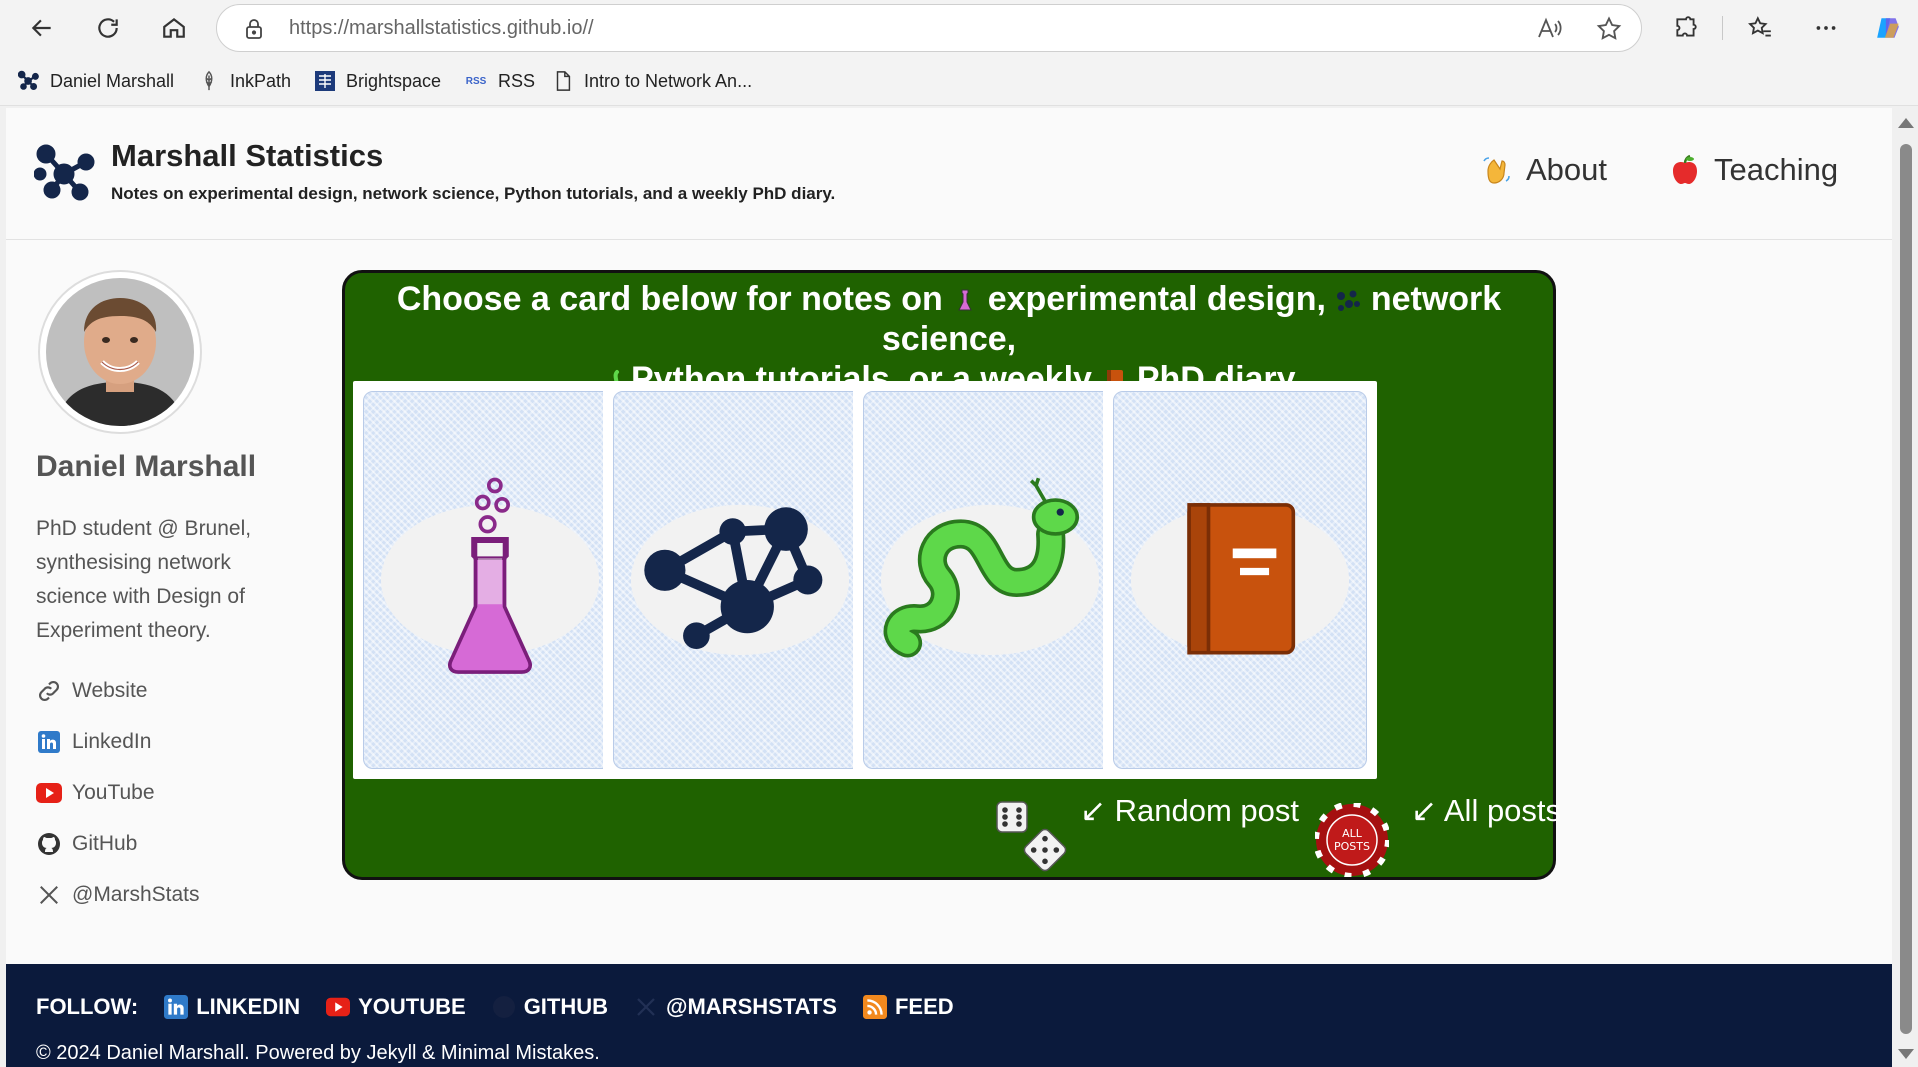 The width and height of the screenshot is (1918, 1067). I want to click on copilot-button, so click(1888, 28).